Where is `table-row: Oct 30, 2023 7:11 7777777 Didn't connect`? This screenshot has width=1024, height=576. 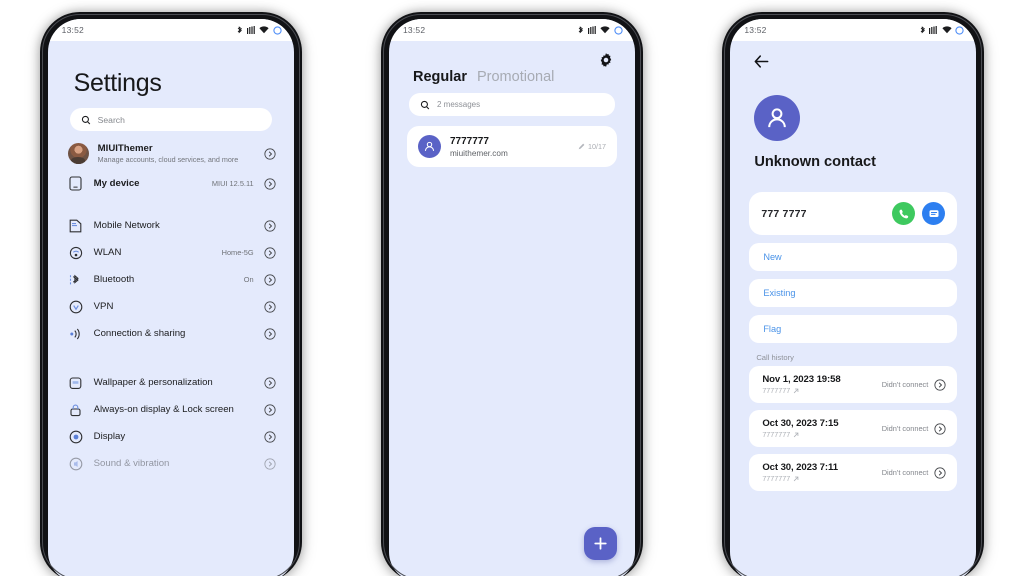 table-row: Oct 30, 2023 7:11 7777777 Didn't connect is located at coordinates (853, 472).